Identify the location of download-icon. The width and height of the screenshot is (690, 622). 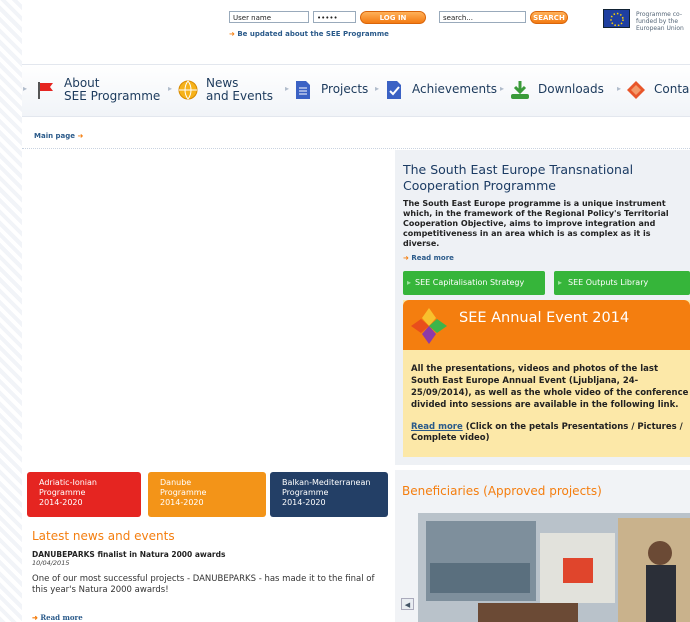
(520, 89).